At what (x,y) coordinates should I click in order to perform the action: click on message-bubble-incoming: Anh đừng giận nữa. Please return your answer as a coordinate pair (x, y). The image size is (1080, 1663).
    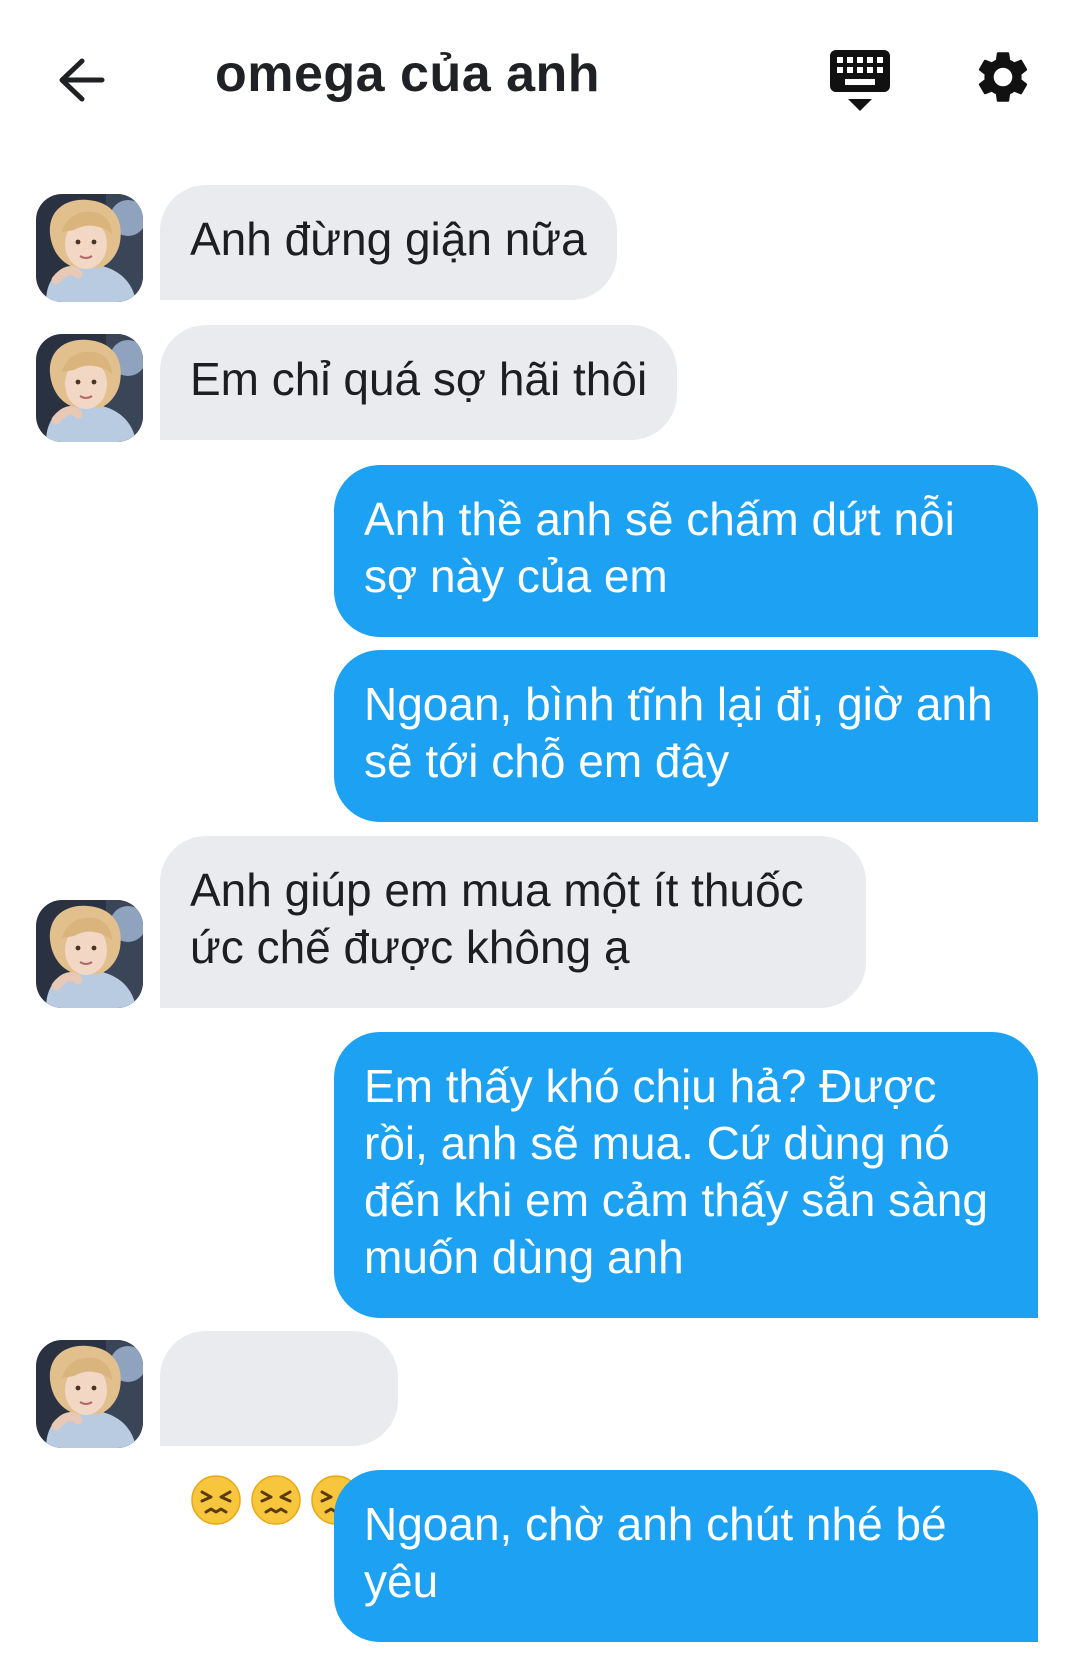
    Looking at the image, I should click on (388, 242).